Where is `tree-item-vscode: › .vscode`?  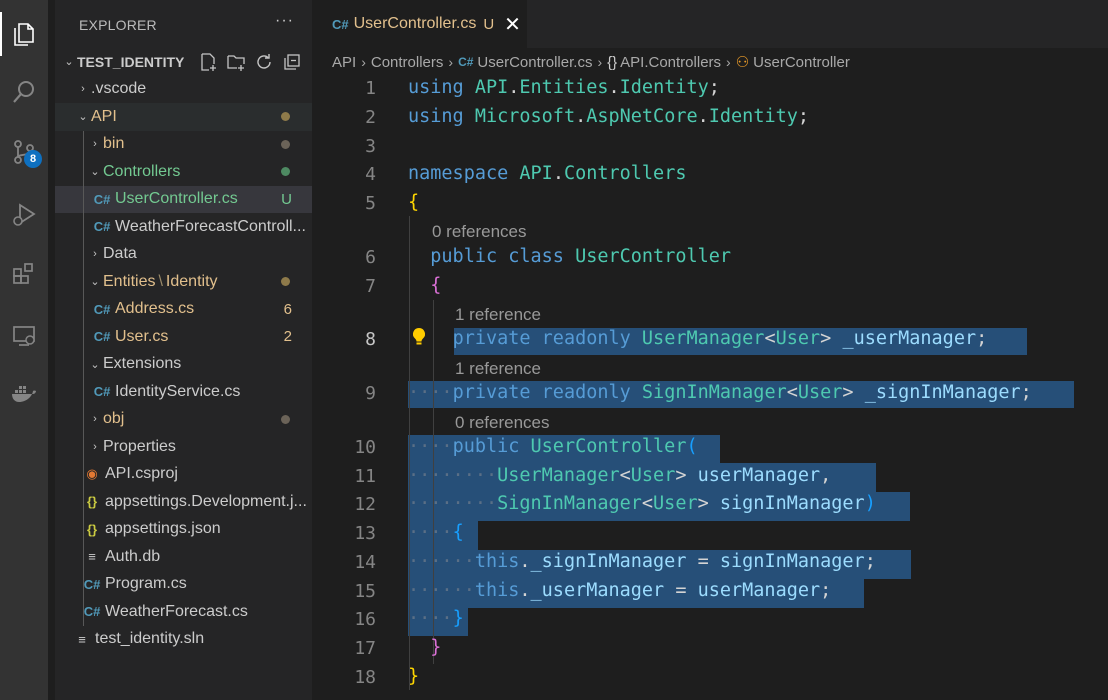
tree-item-vscode: › .vscode is located at coordinates (183, 90).